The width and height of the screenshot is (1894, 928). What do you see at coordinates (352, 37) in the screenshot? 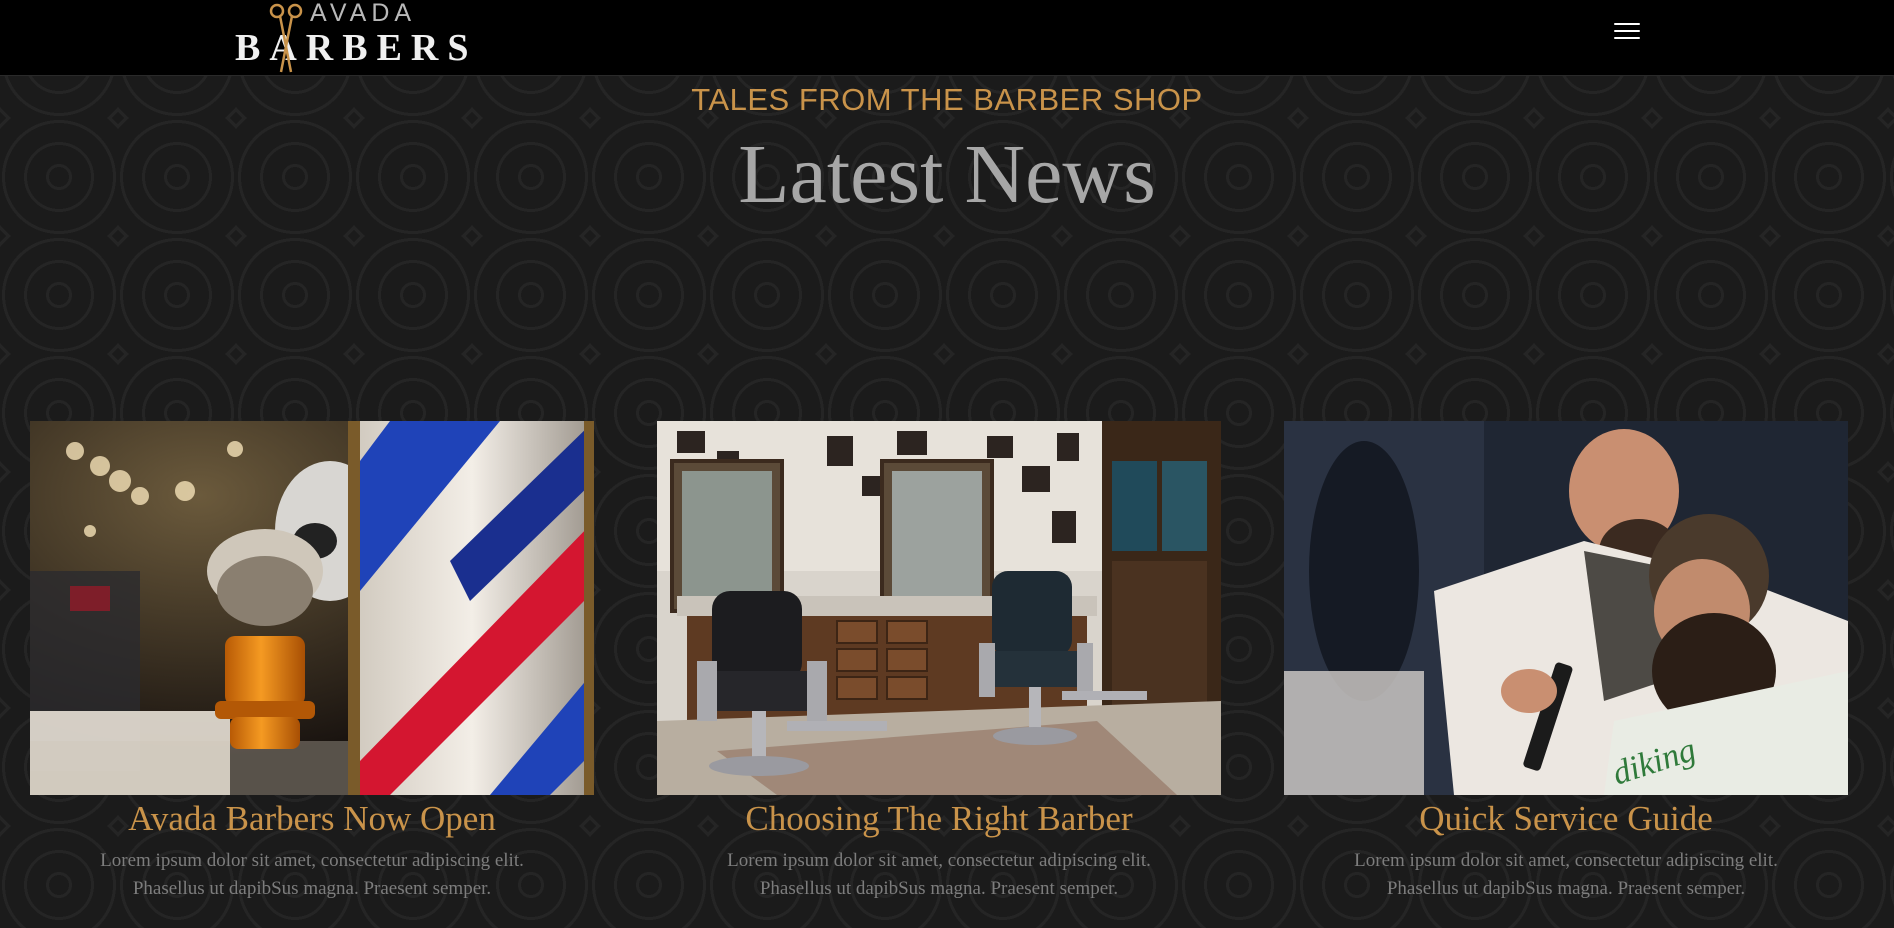
I see `site-logo: AVADA BARBERS` at bounding box center [352, 37].